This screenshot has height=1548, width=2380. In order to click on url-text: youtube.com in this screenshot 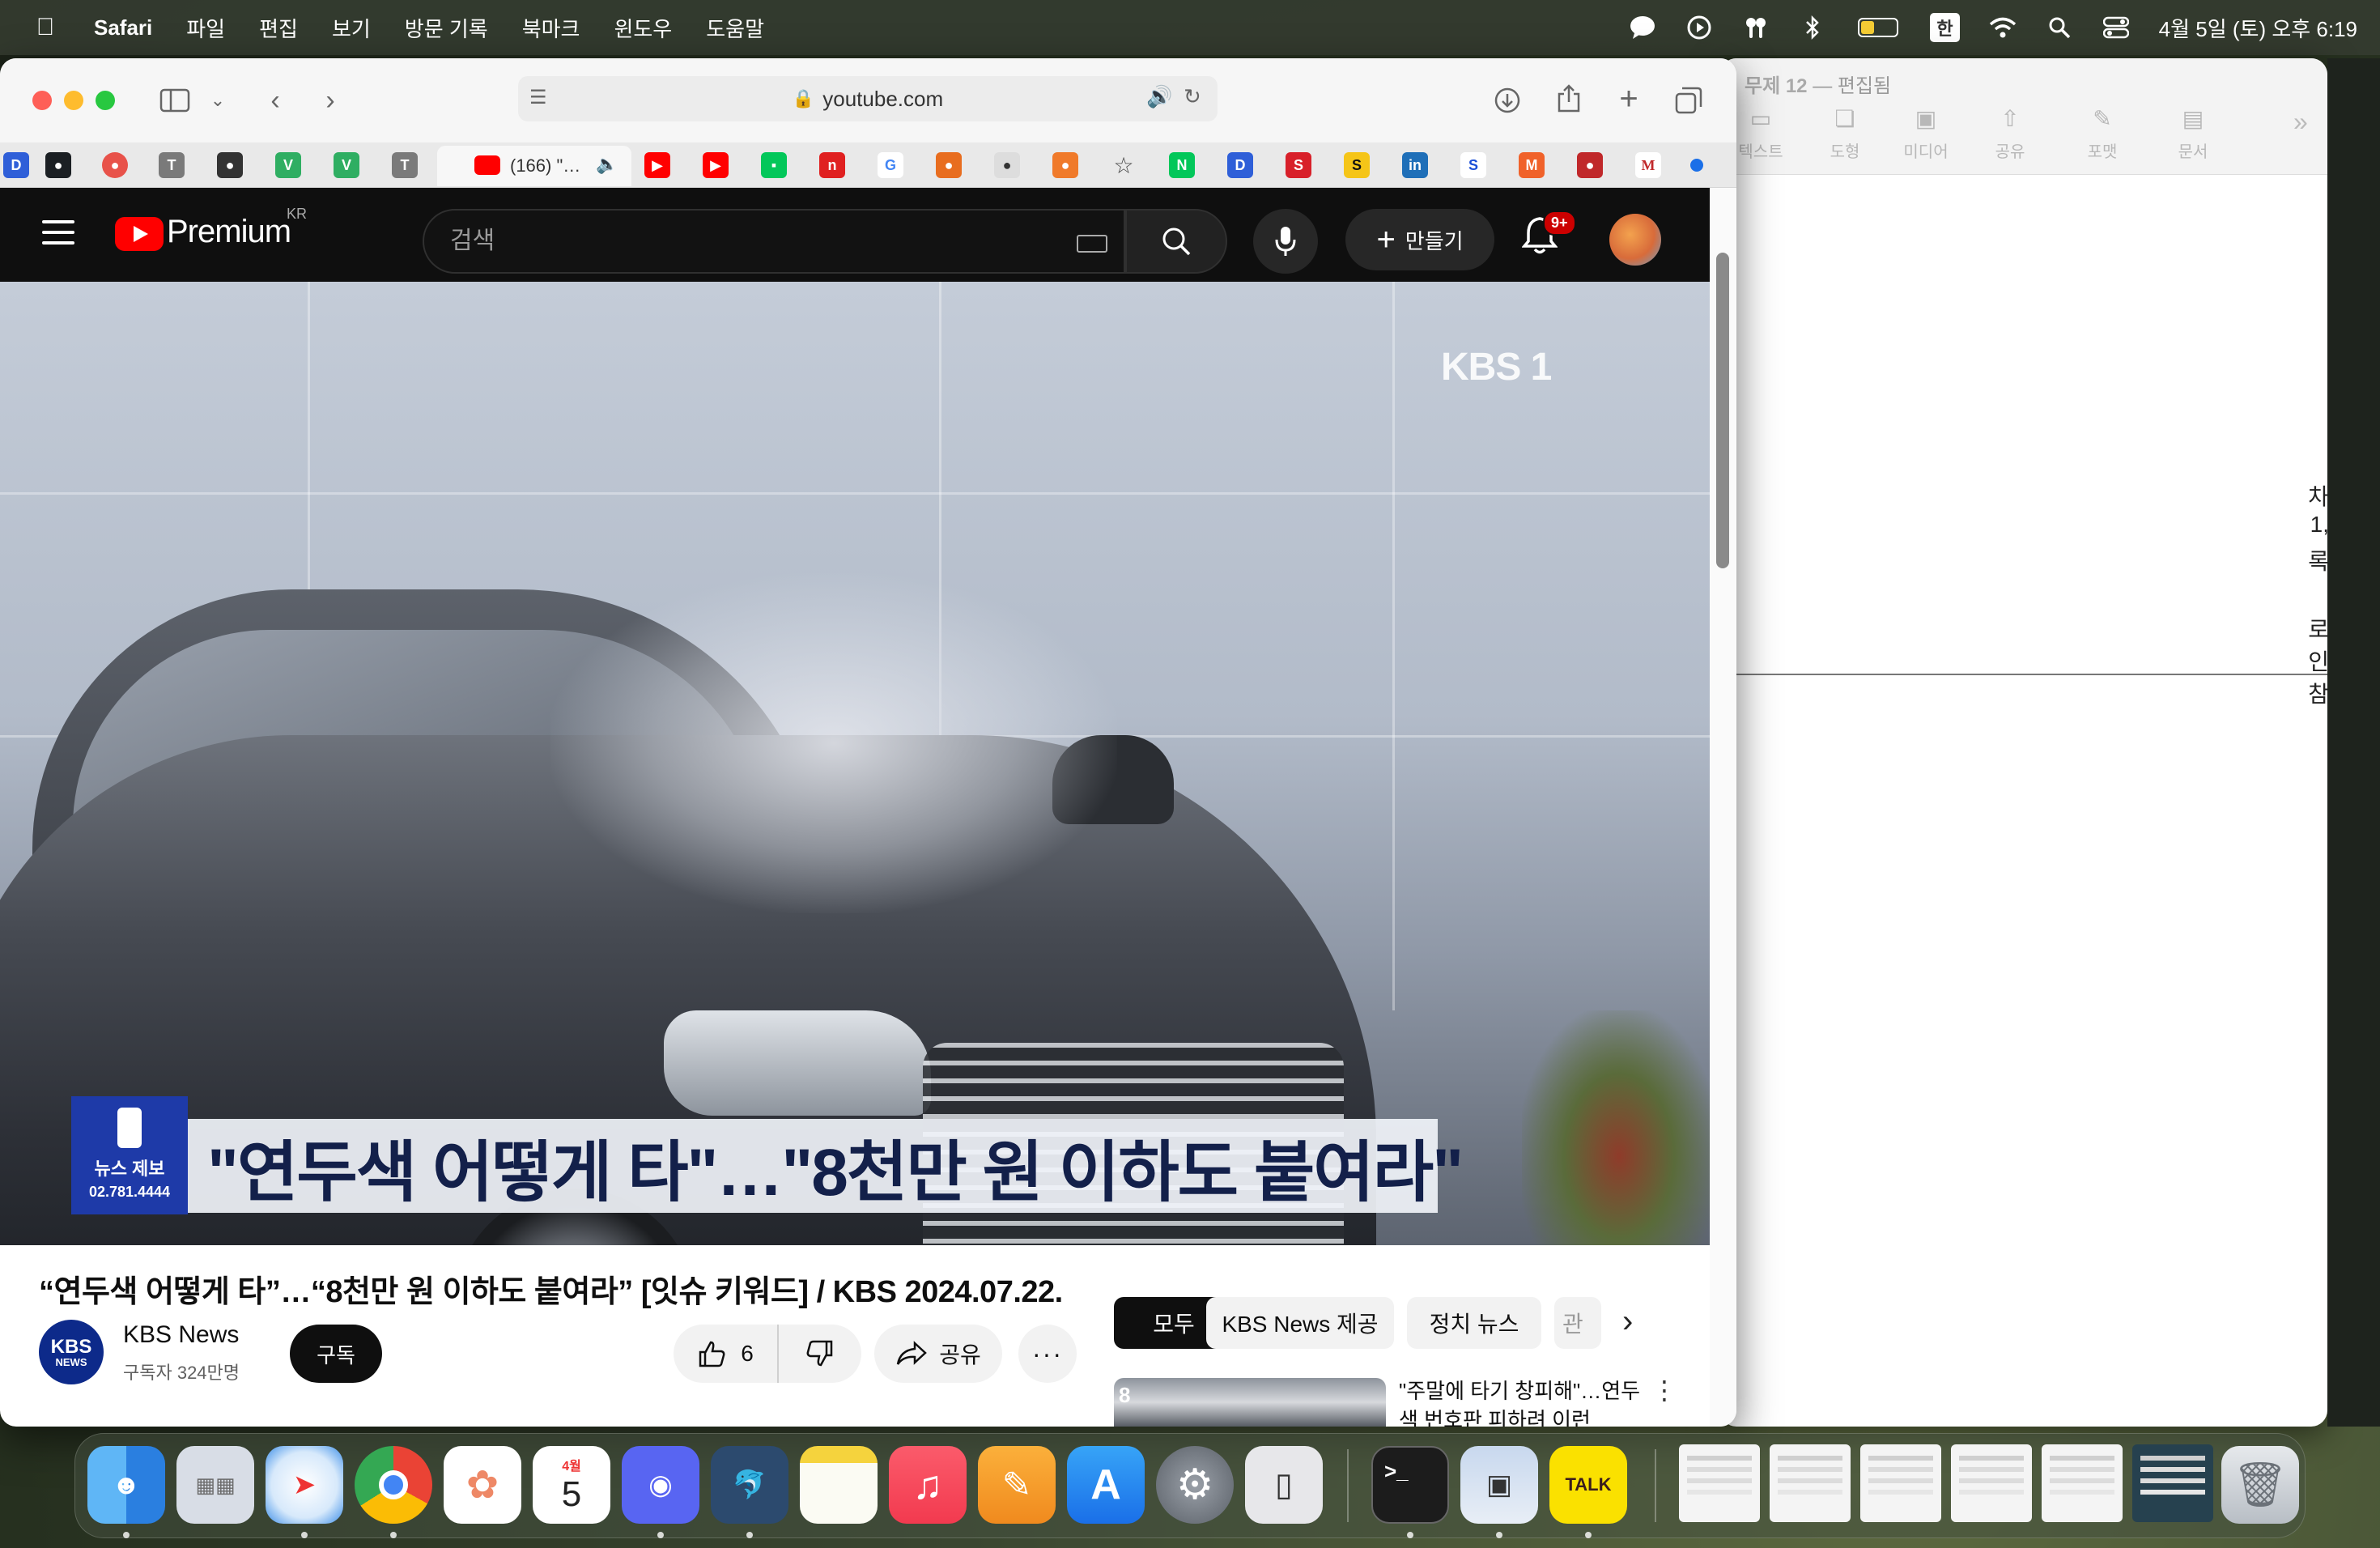, I will do `click(883, 100)`.